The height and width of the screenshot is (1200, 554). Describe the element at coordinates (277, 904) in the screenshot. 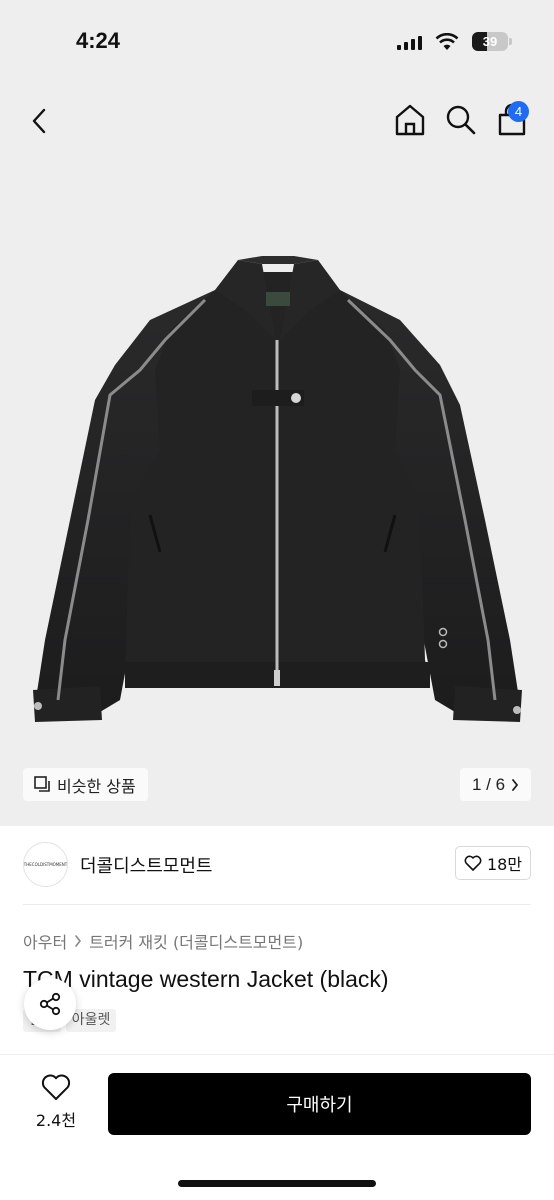

I see `section-divider` at that location.